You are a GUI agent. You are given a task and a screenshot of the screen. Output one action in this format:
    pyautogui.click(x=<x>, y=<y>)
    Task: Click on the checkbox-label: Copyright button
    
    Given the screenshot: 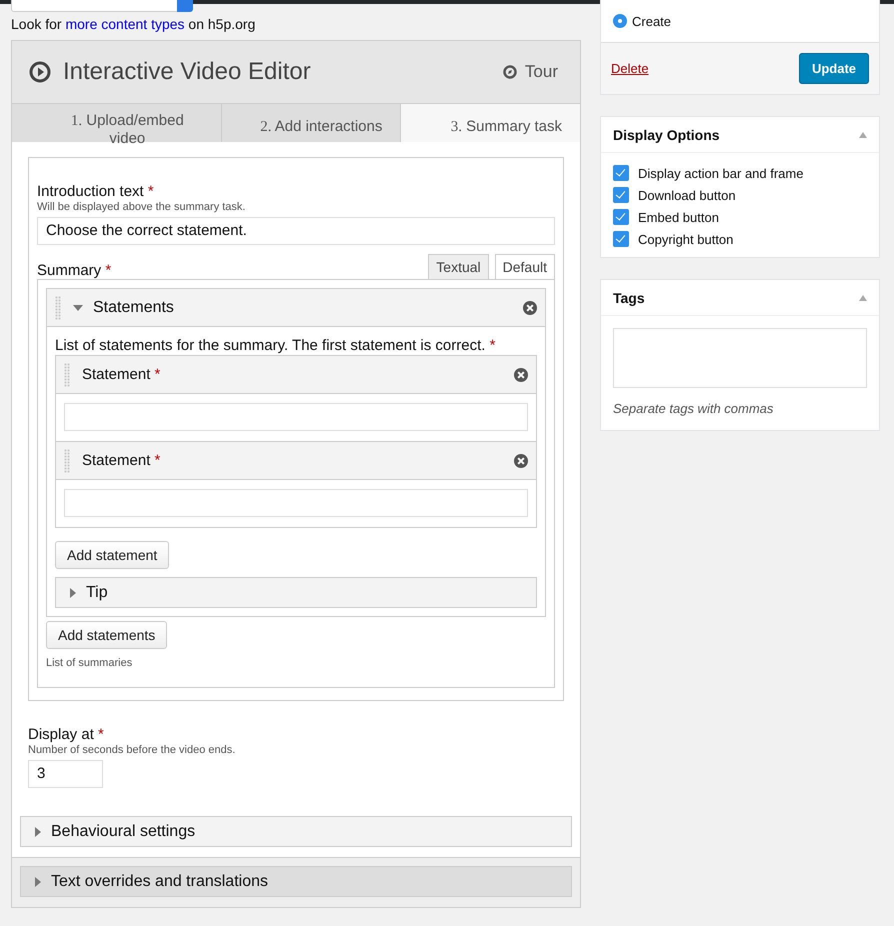 What is the action you would take?
    pyautogui.click(x=686, y=239)
    